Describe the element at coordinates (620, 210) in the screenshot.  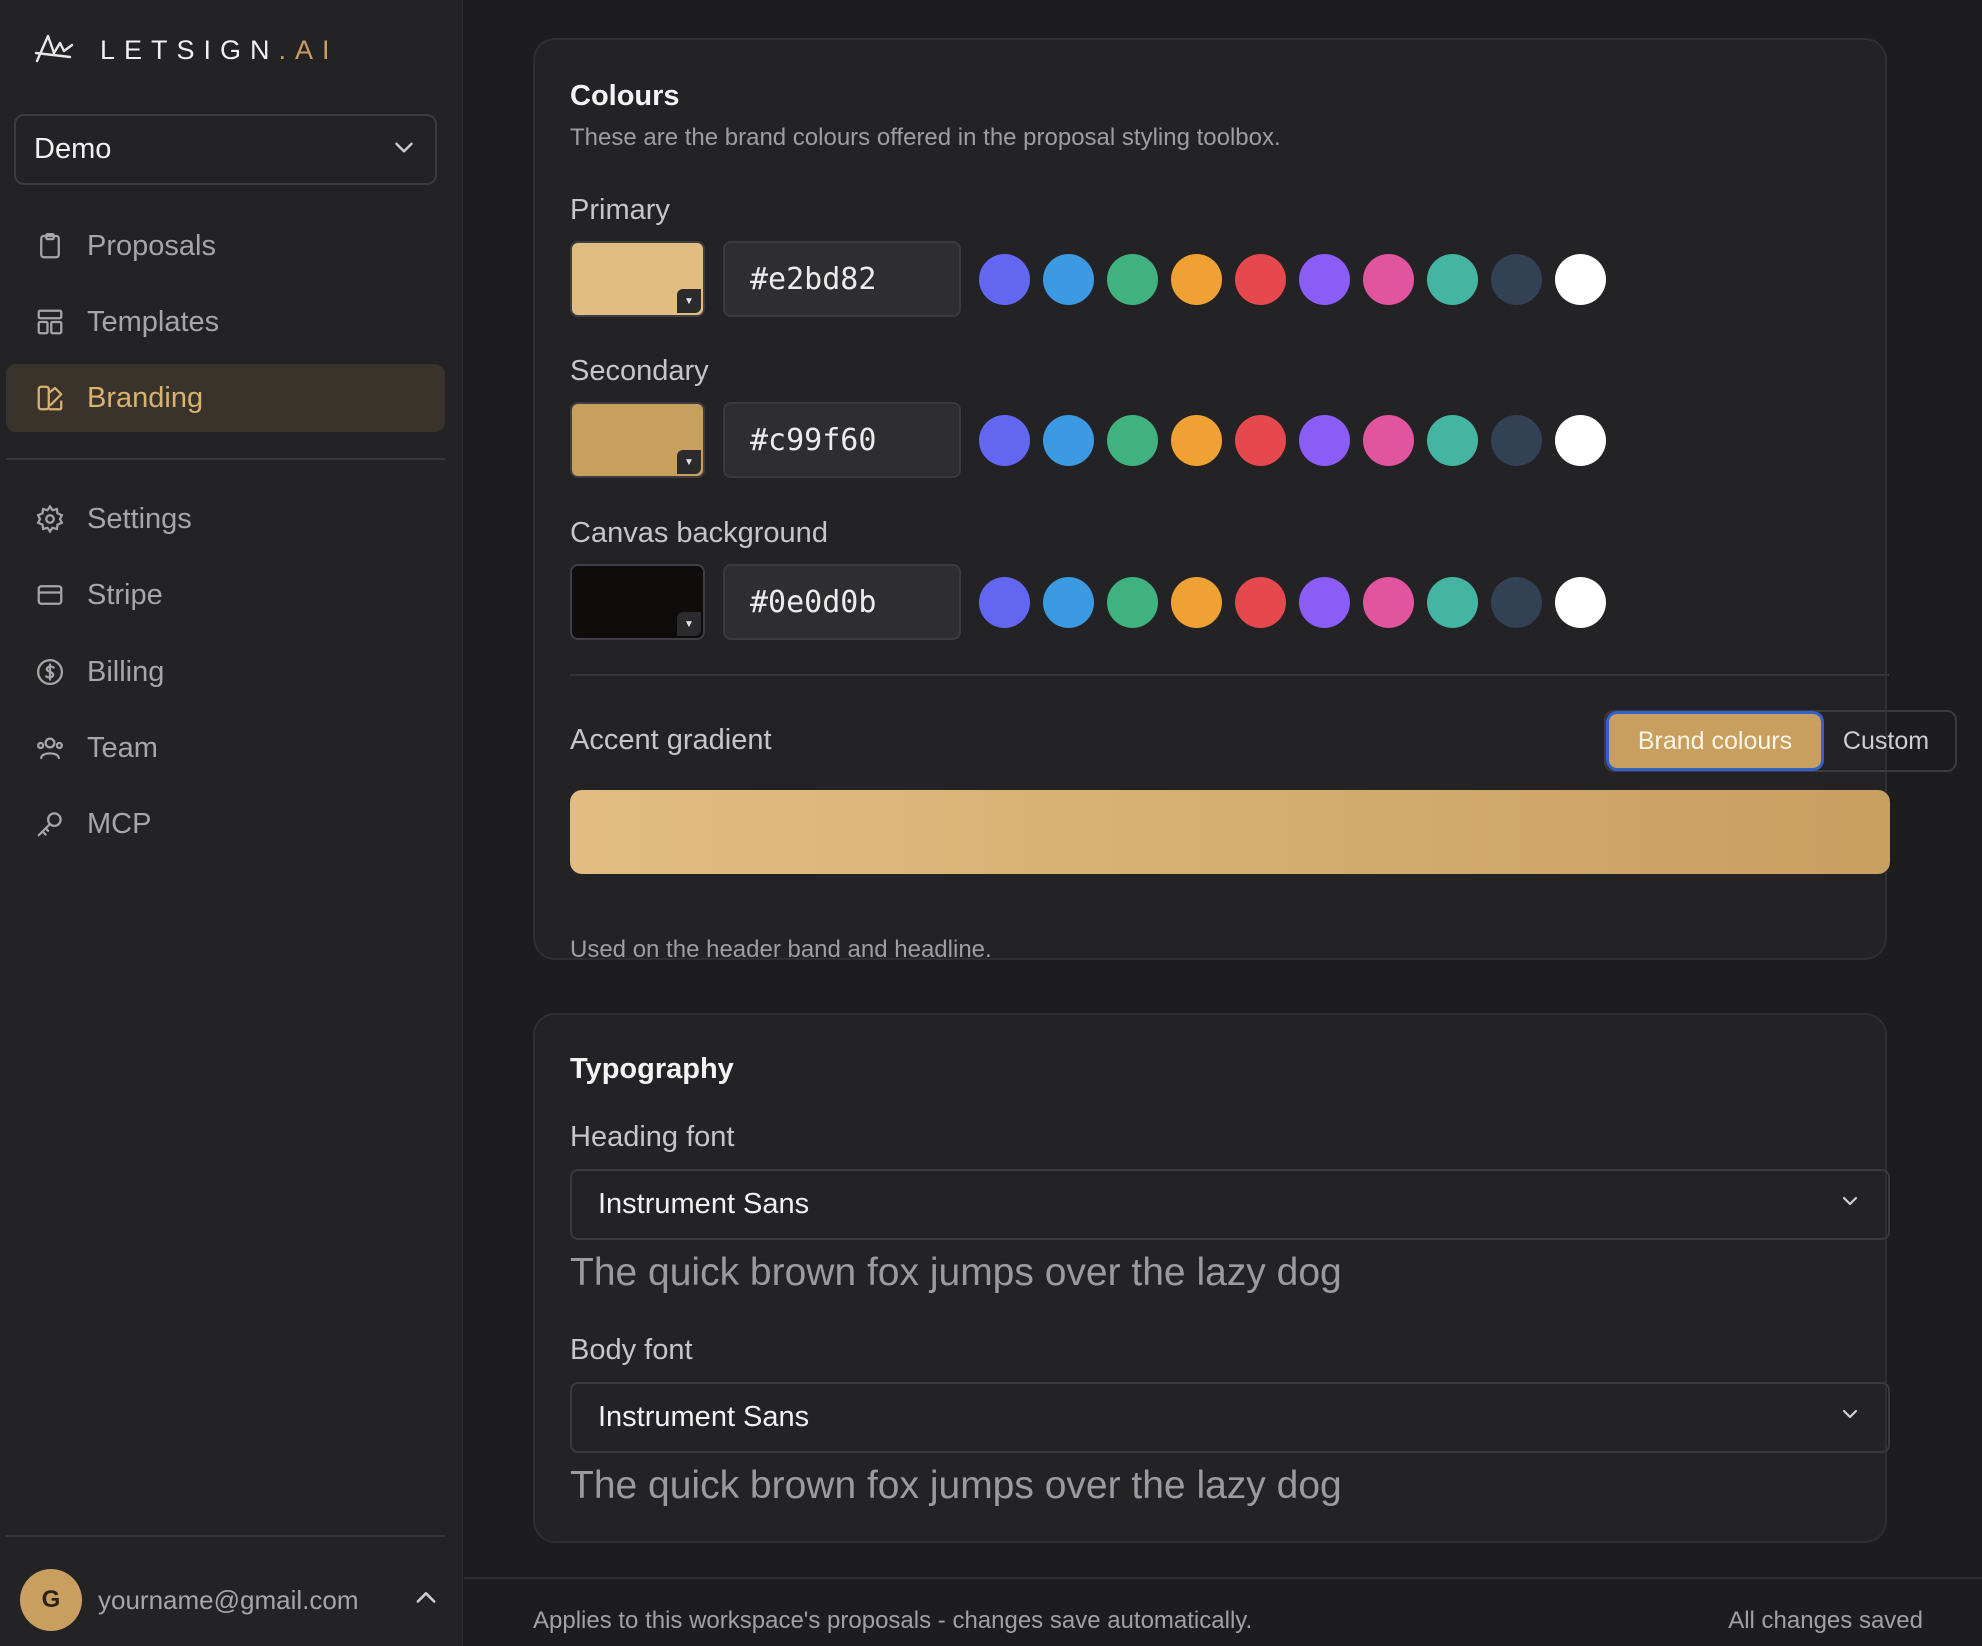
I see `primary-label: Primary` at that location.